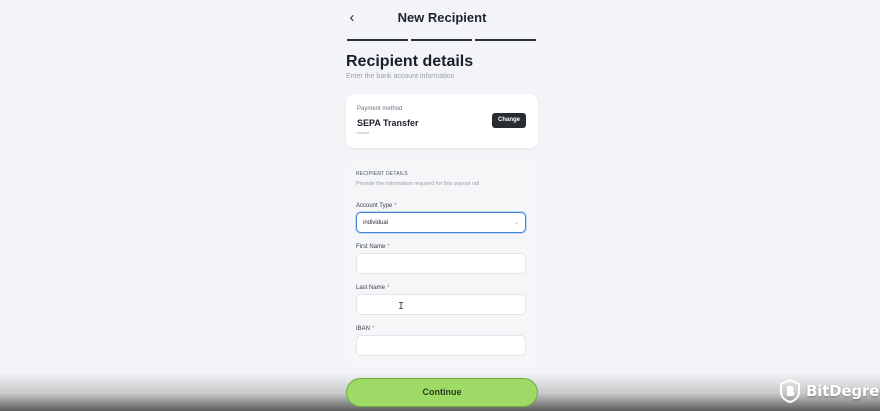 Image resolution: width=880 pixels, height=411 pixels. What do you see at coordinates (442, 392) in the screenshot?
I see `continue-button: Continue` at bounding box center [442, 392].